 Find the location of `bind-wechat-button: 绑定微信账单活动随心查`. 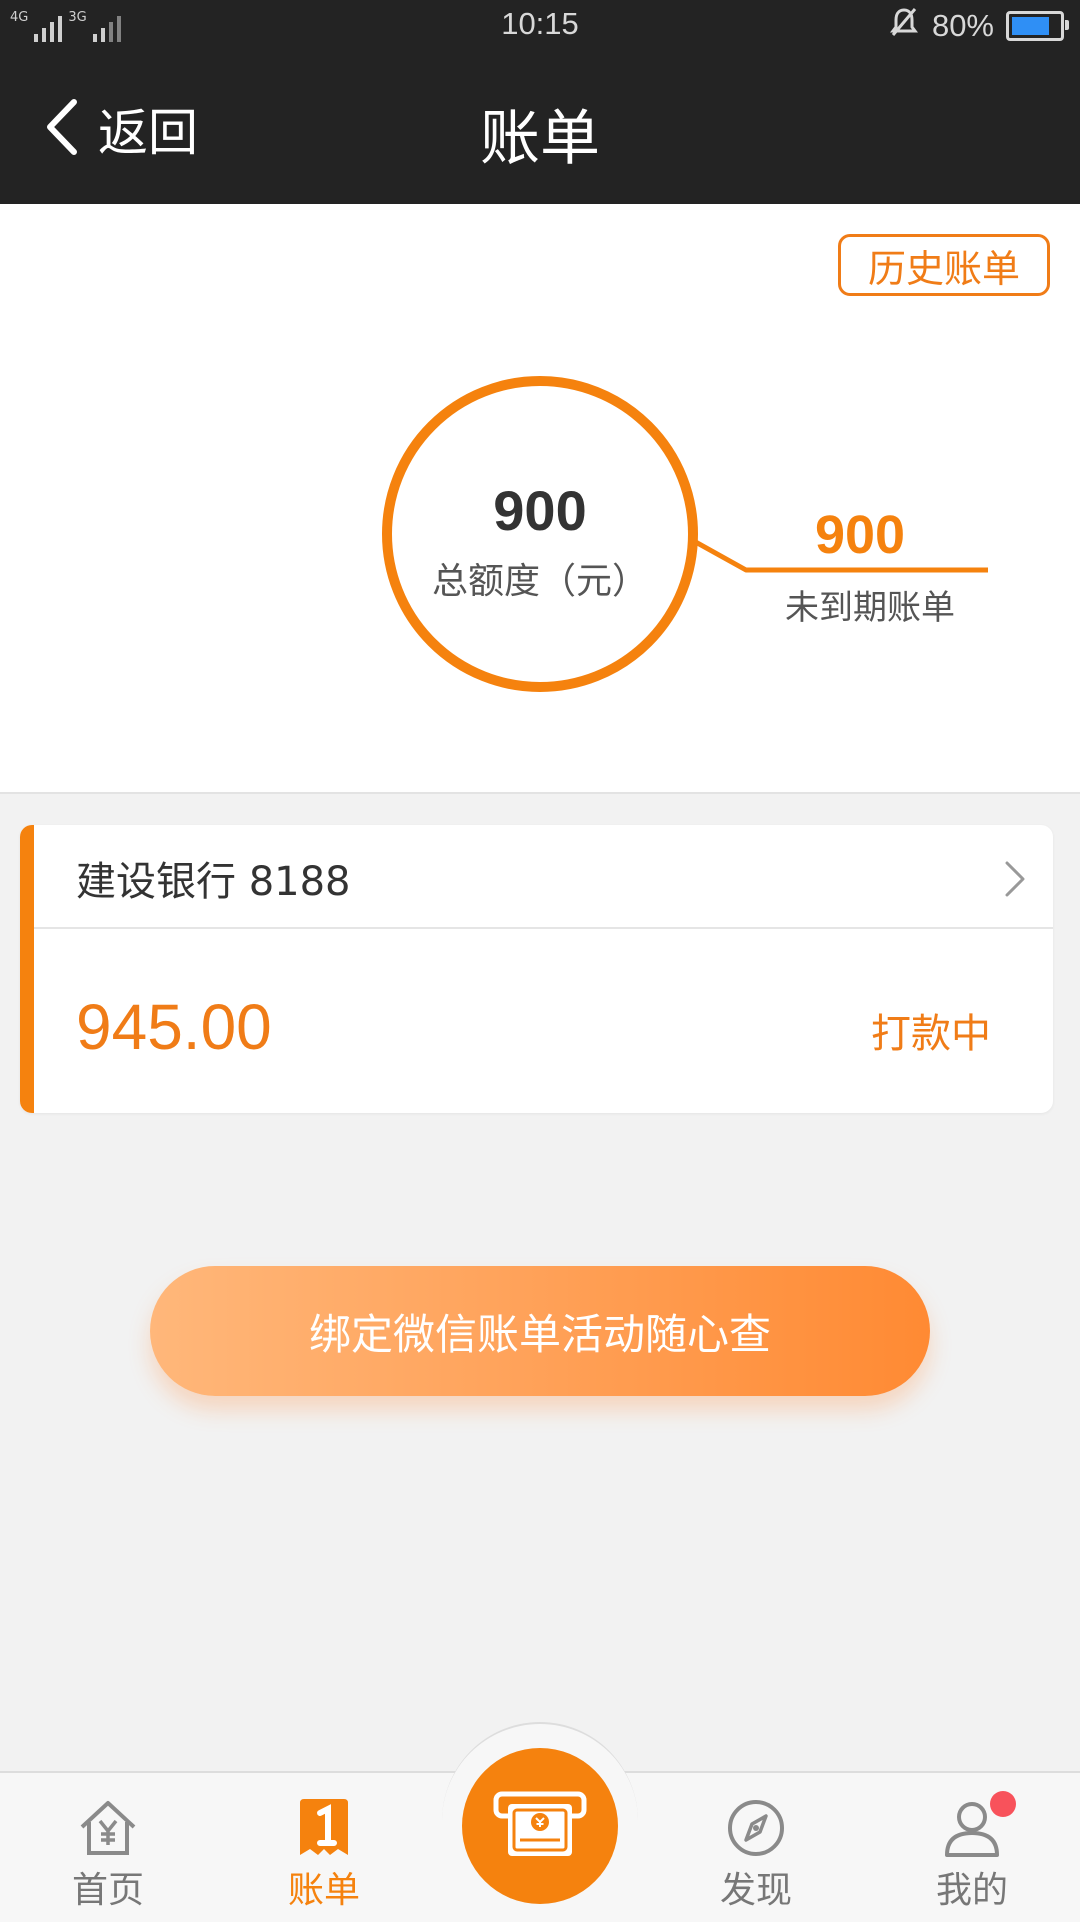

bind-wechat-button: 绑定微信账单活动随心查 is located at coordinates (540, 1331).